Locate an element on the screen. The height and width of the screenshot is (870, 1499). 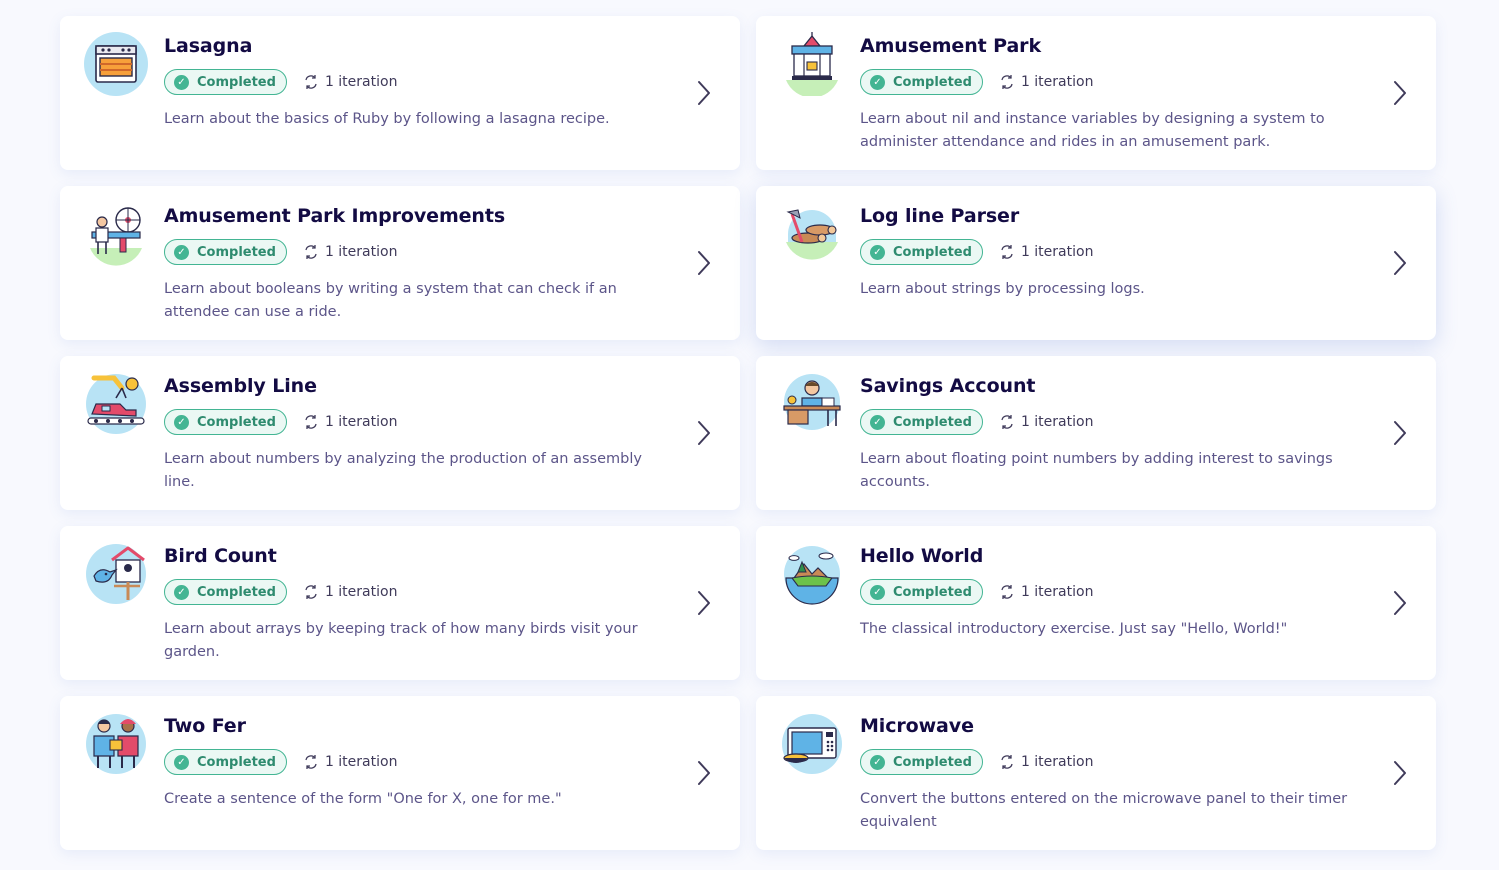
microwave-icon is located at coordinates (812, 744).